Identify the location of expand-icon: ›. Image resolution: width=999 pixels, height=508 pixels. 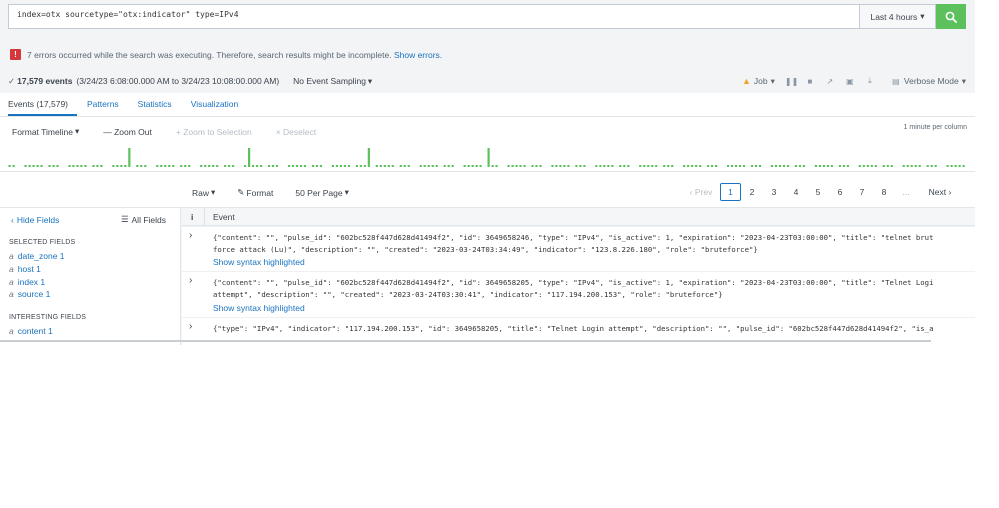
(190, 280).